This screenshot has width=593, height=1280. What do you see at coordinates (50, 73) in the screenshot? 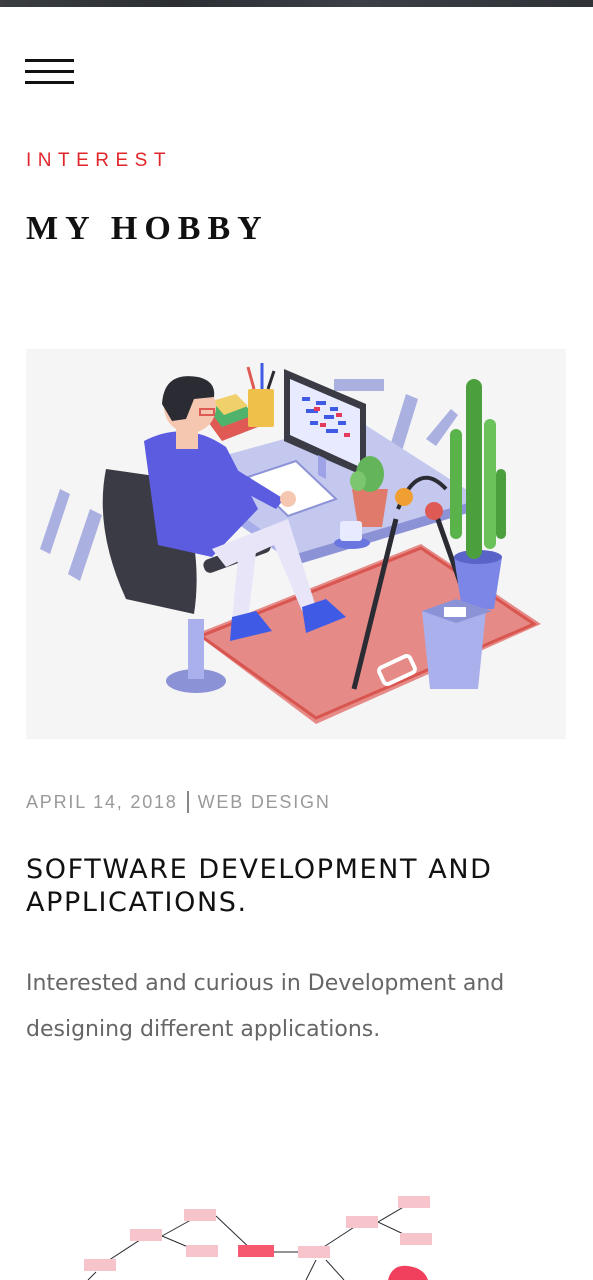
I see `hamburger-menu-icon` at bounding box center [50, 73].